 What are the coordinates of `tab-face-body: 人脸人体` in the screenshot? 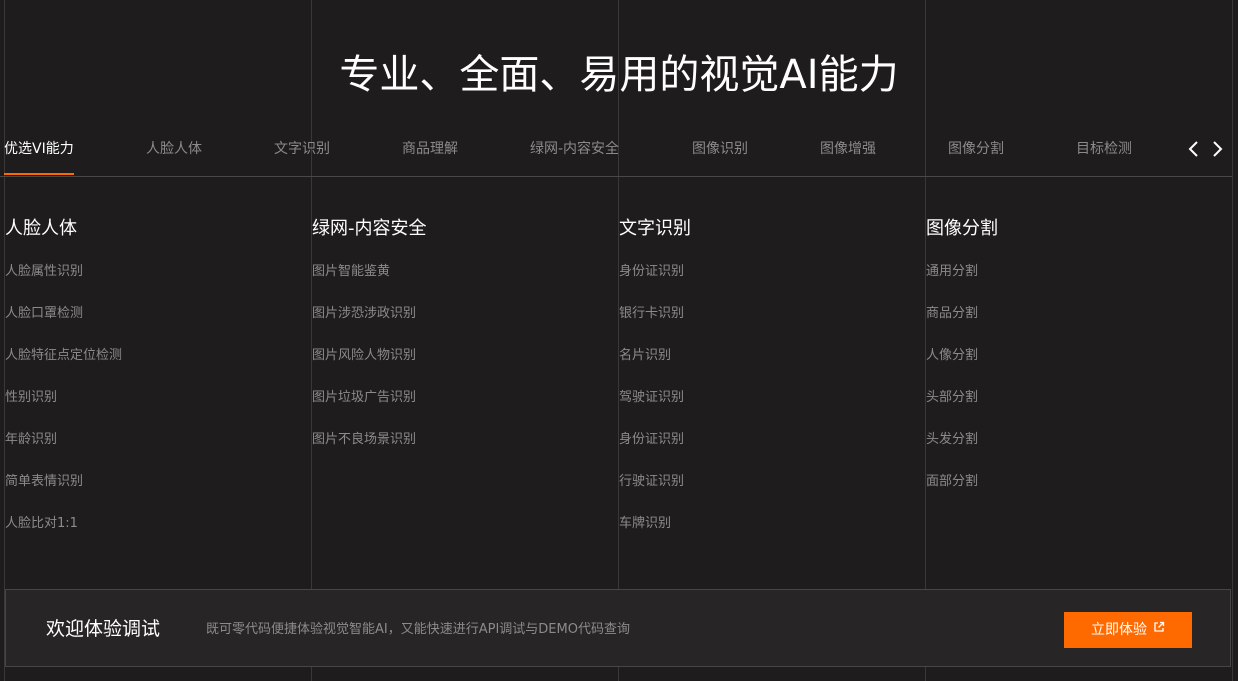 It's located at (174, 149).